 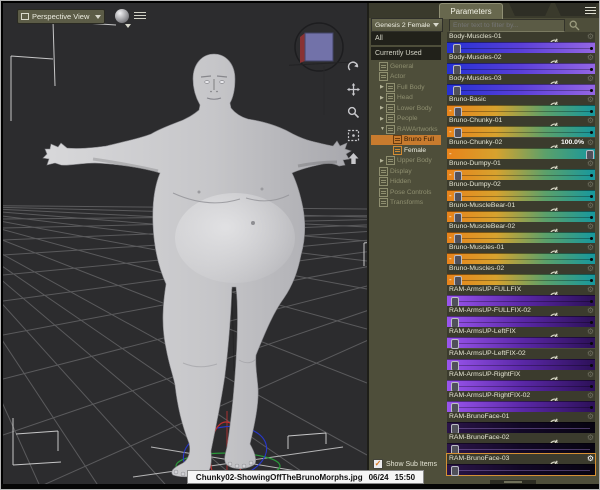 I want to click on slider-body-muscles-01: Body-Muscles-01 ⚙, so click(x=521, y=43).